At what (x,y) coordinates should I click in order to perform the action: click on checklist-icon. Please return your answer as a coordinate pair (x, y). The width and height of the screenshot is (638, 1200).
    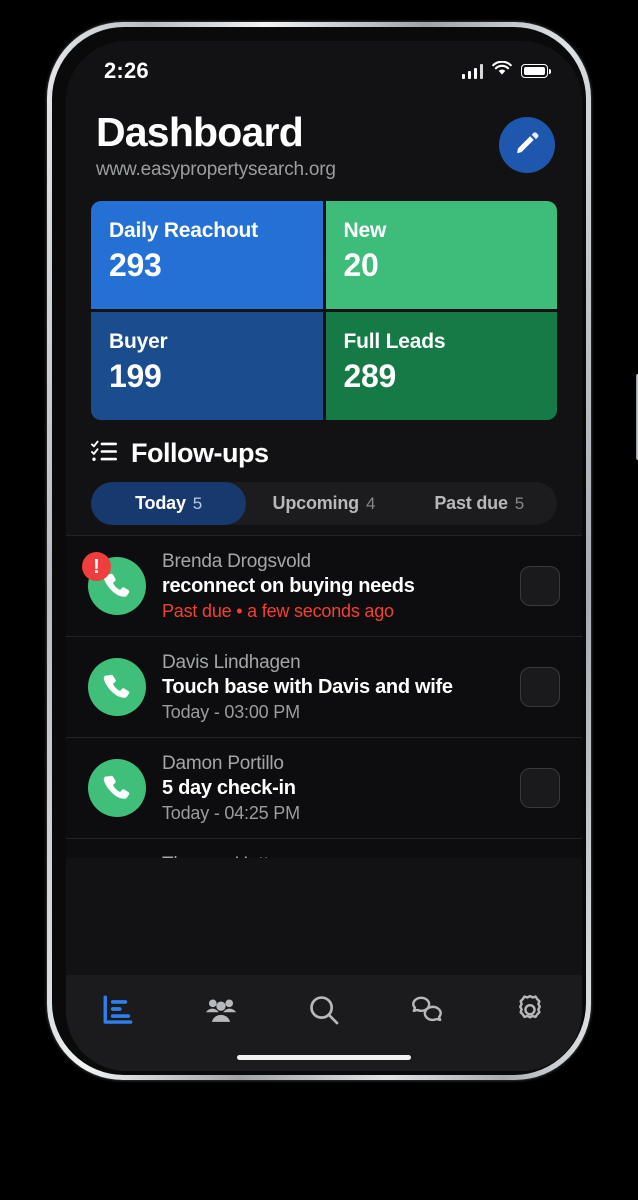
    Looking at the image, I should click on (104, 453).